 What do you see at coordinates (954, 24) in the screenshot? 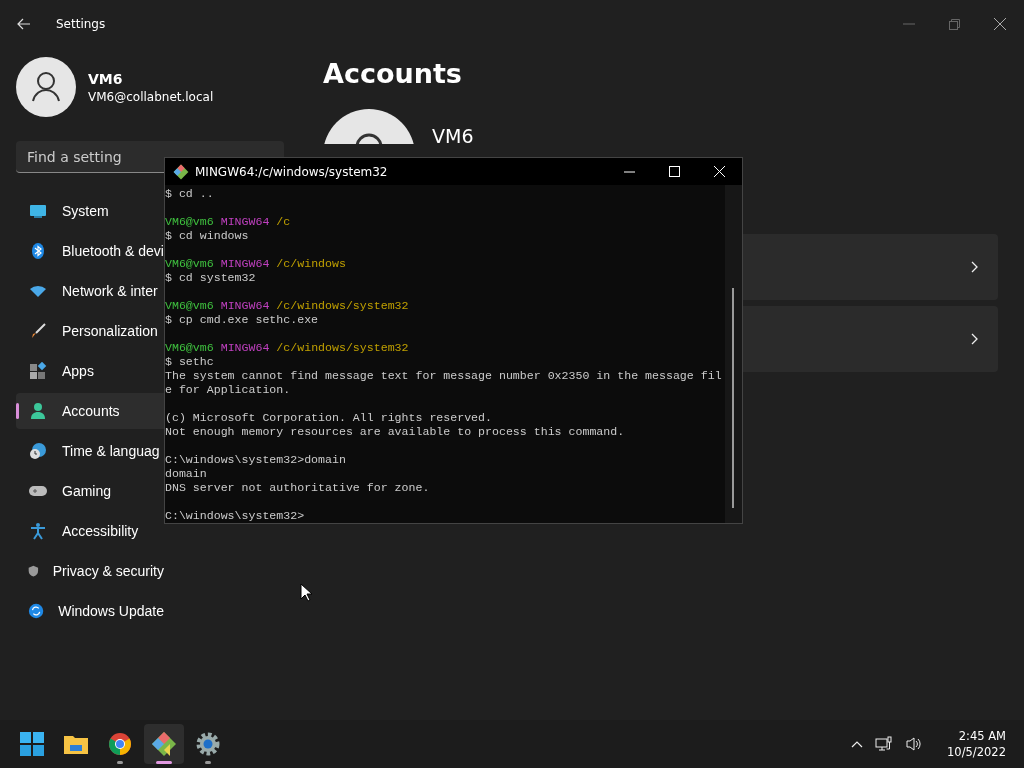
I see `restore-icon` at bounding box center [954, 24].